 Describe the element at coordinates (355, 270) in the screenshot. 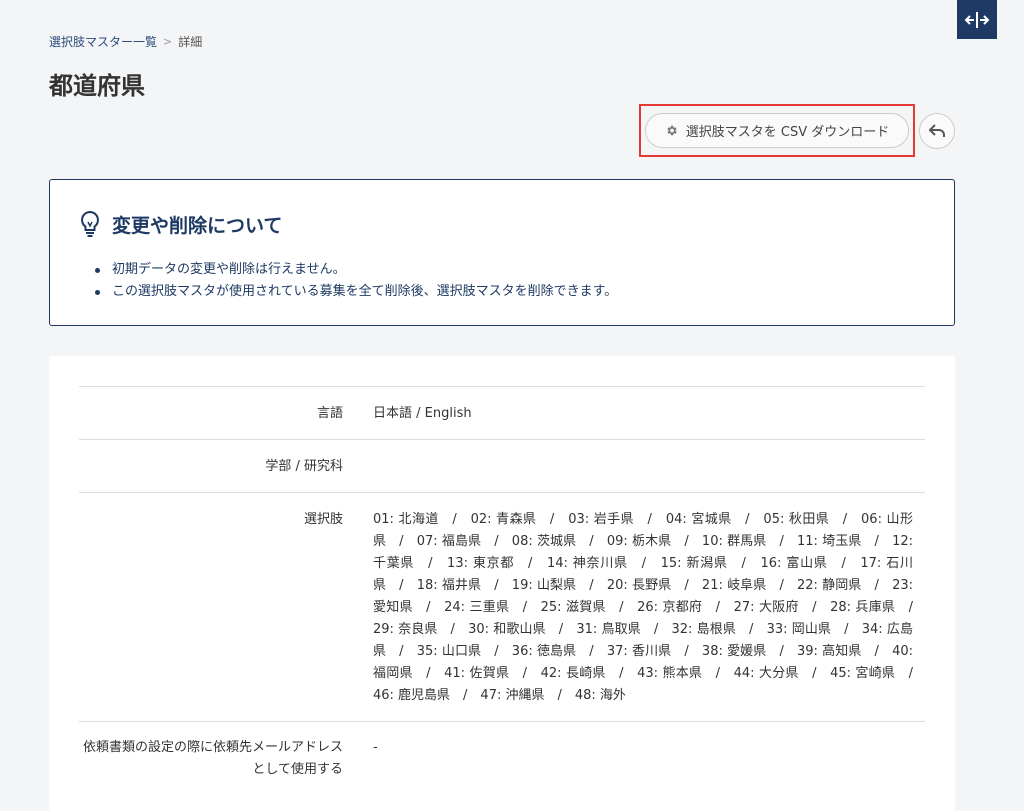

I see `notice-item: 初期データの変更や削除は行えません。` at that location.